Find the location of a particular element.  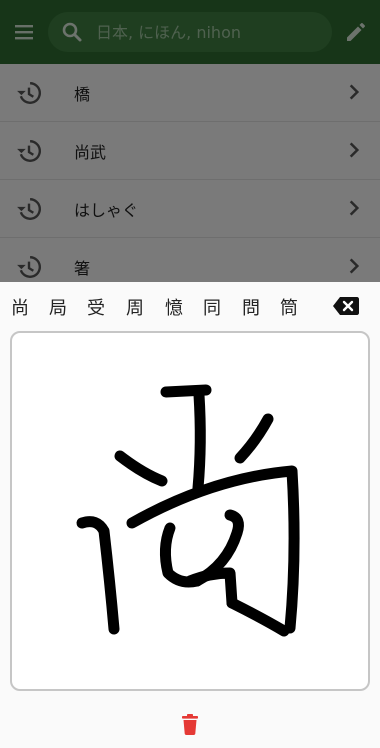

pencil-icon is located at coordinates (356, 32).